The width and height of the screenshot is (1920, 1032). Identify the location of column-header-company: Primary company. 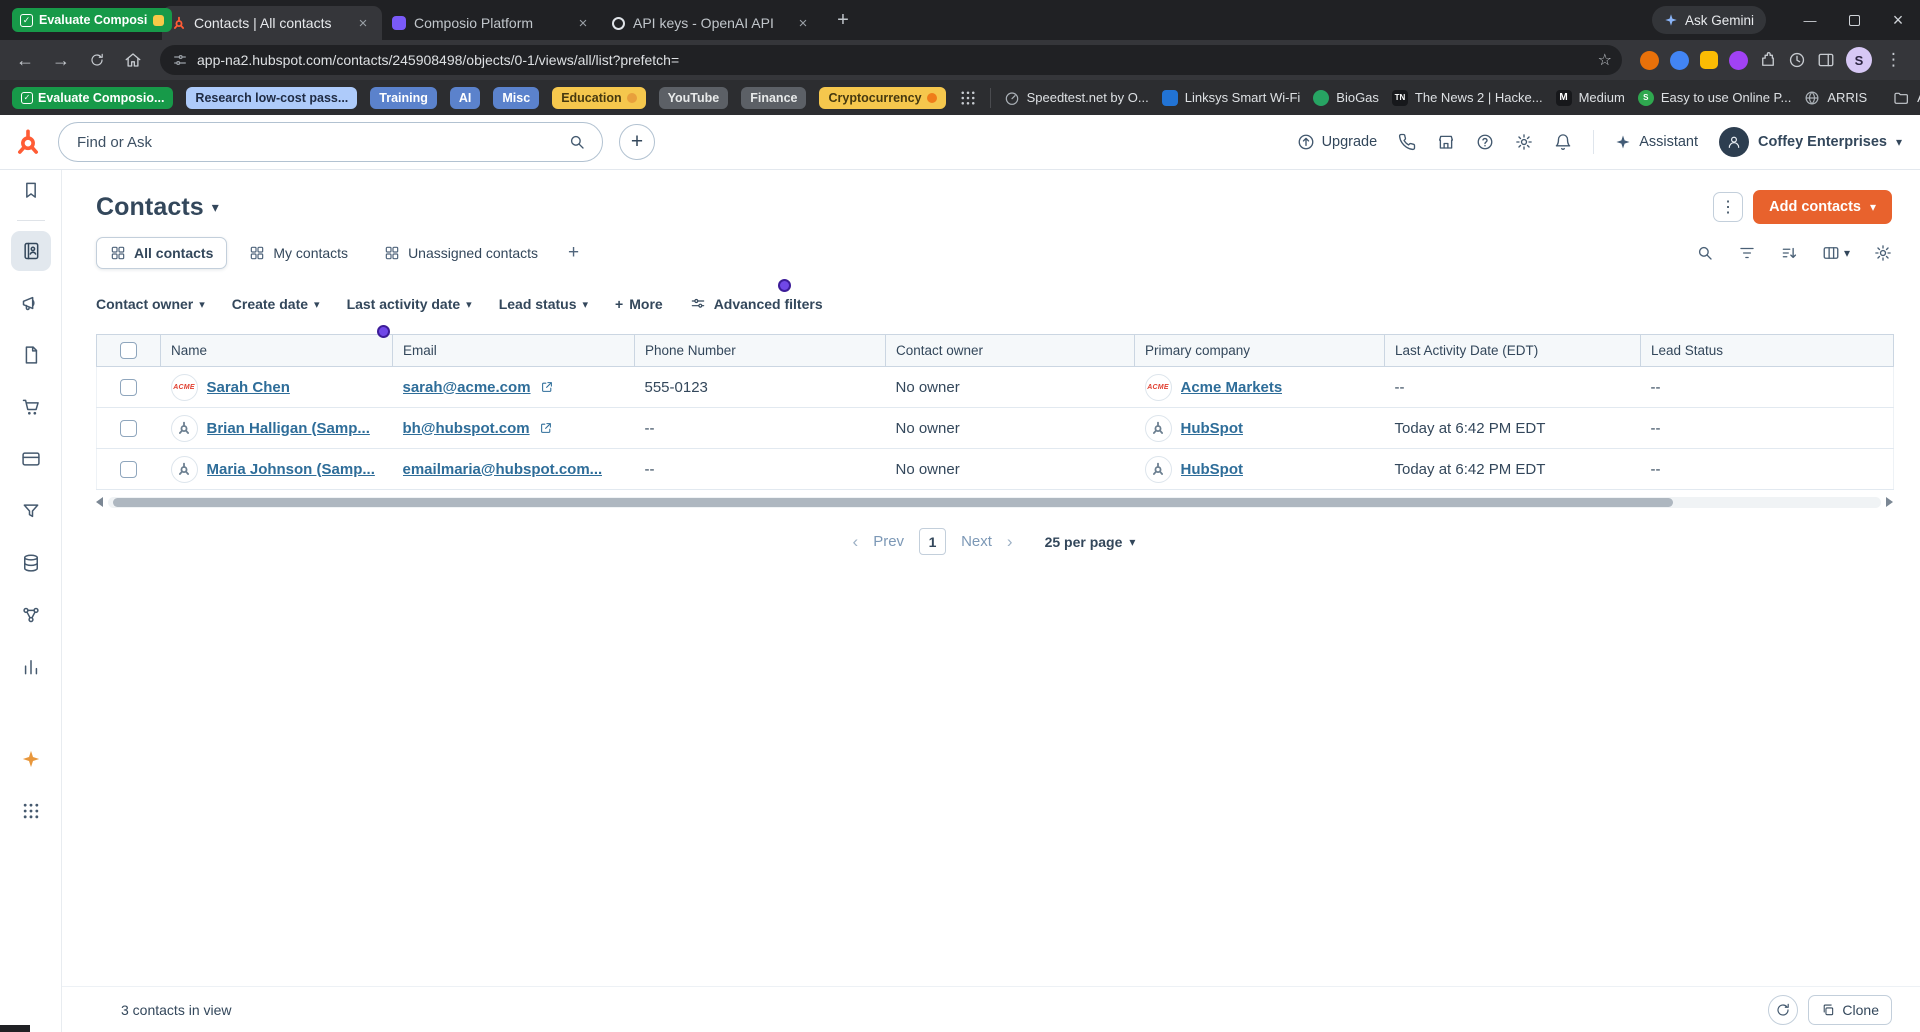
(1259, 350).